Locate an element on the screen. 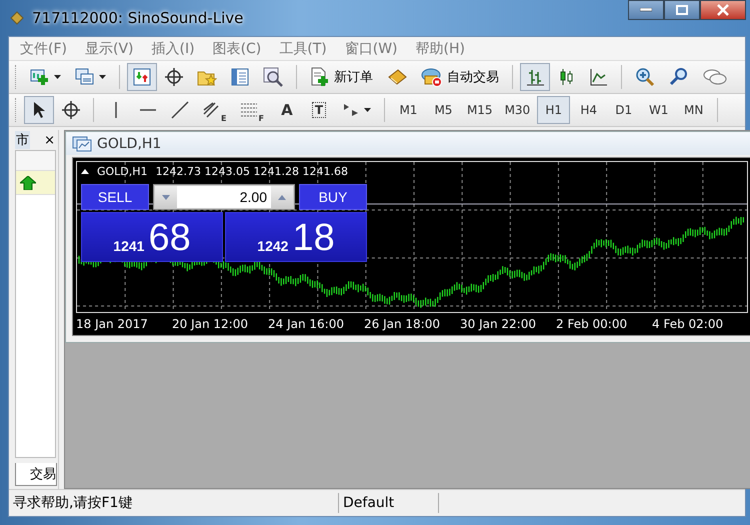 The image size is (750, 525). time-axis-label: 20 Jan 12:00 is located at coordinates (210, 324).